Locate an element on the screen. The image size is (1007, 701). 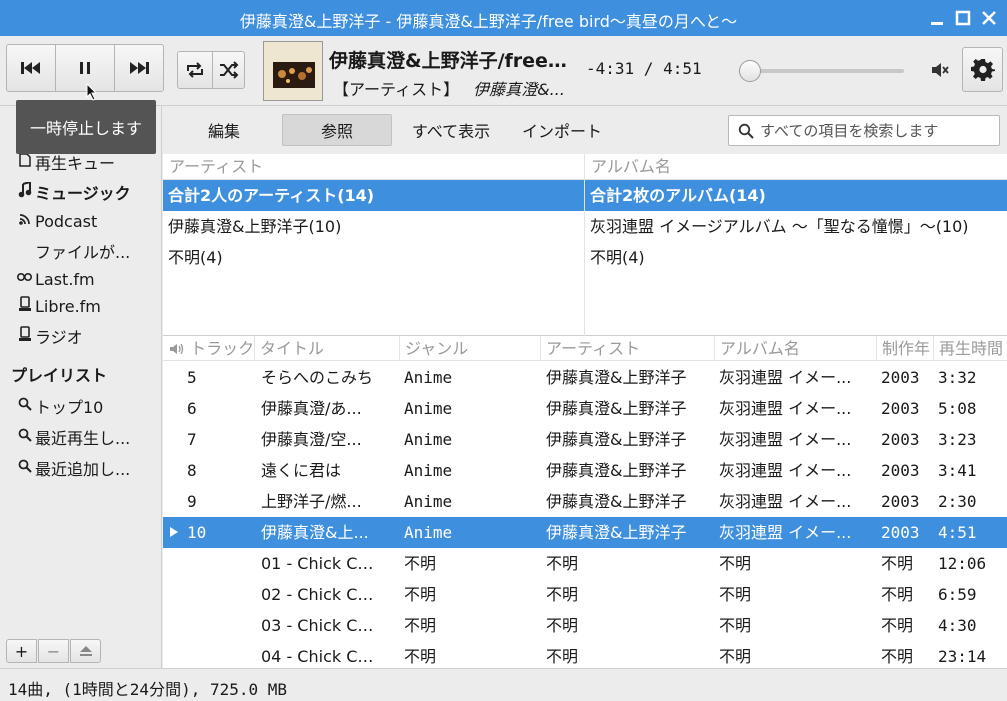
sidebar-item-label: Podcast is located at coordinates (66, 221).